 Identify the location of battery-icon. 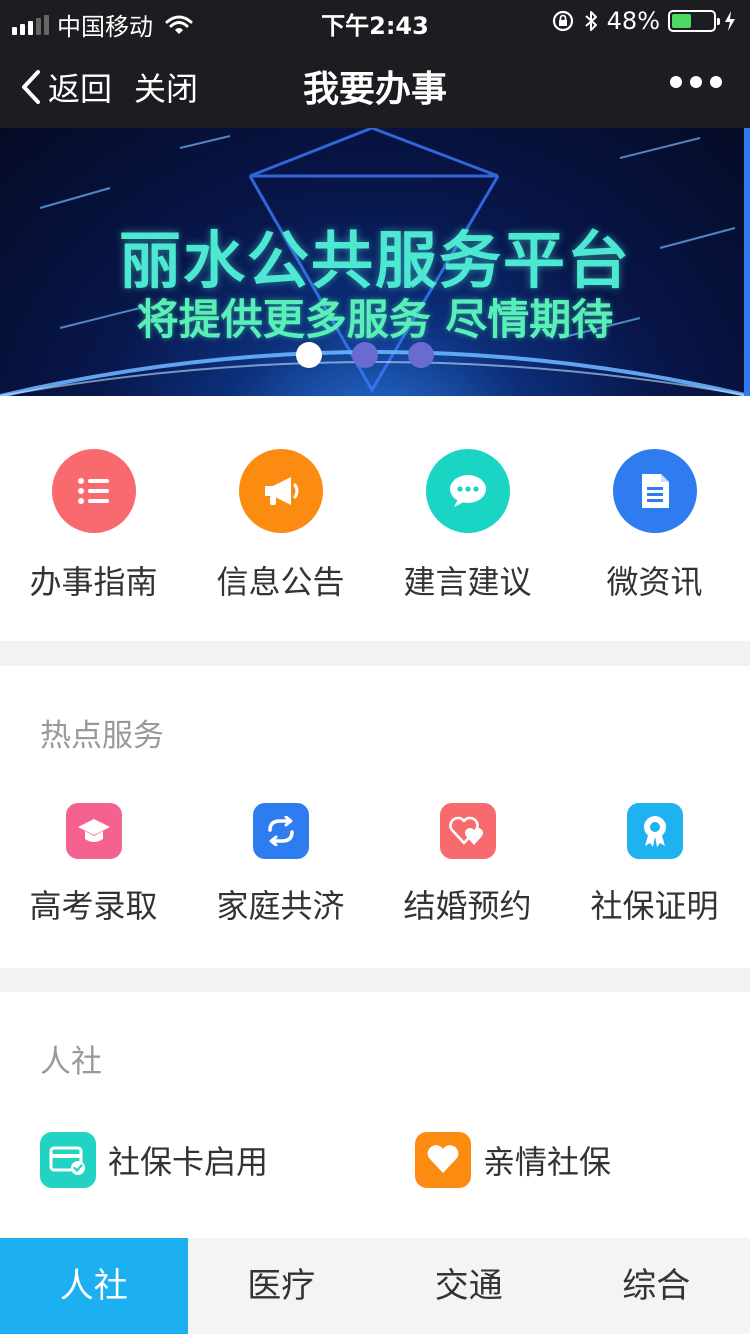
(694, 21).